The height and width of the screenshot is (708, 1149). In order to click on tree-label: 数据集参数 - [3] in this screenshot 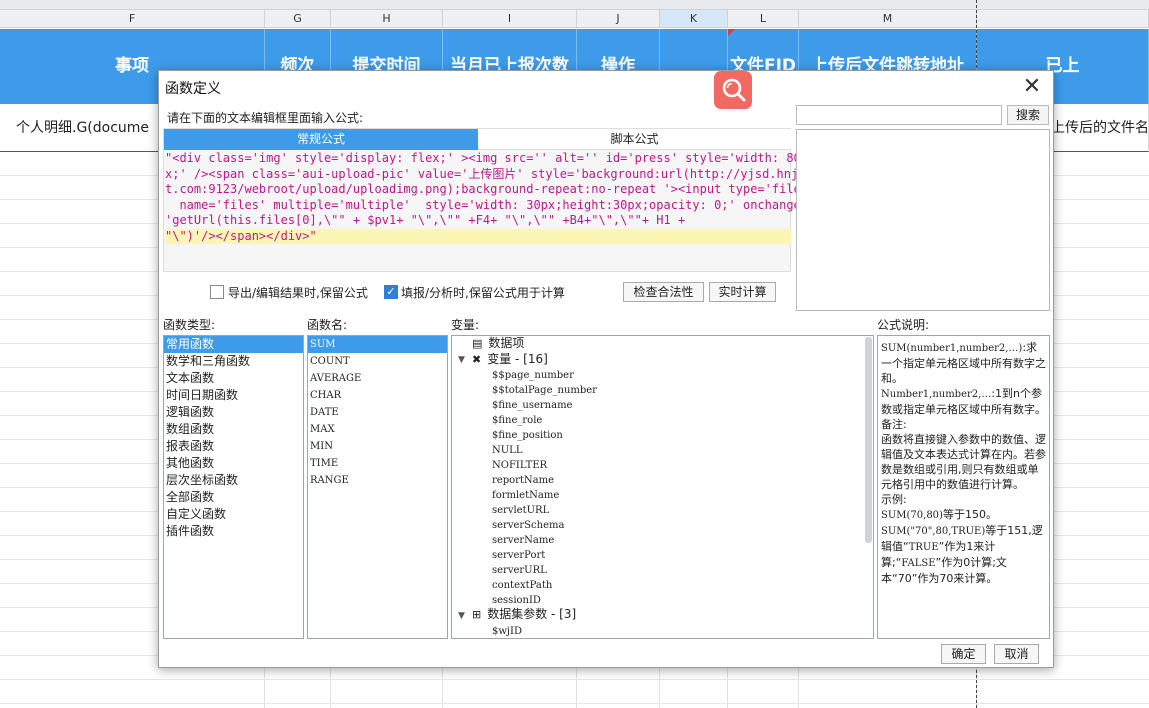, I will do `click(532, 614)`.